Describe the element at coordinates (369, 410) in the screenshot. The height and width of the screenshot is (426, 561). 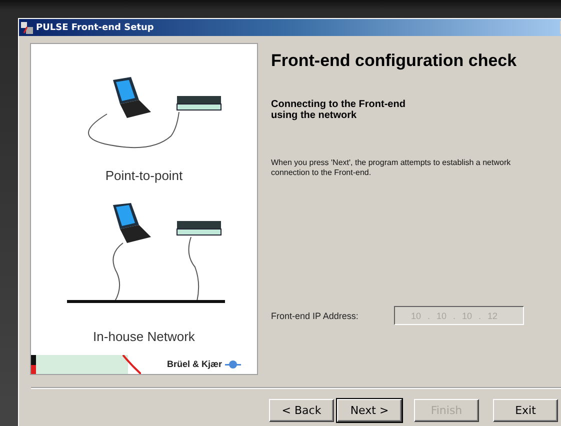
I see `next-button: Next >` at that location.